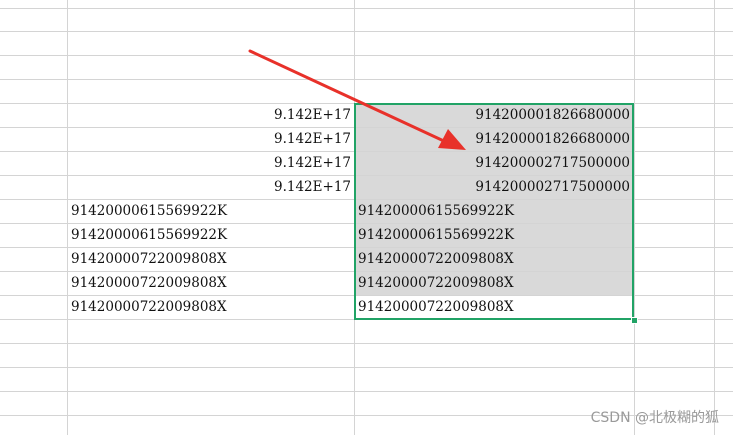  Describe the element at coordinates (211, 211) in the screenshot. I see `cell-a-row-5: 91420000615569922K` at that location.